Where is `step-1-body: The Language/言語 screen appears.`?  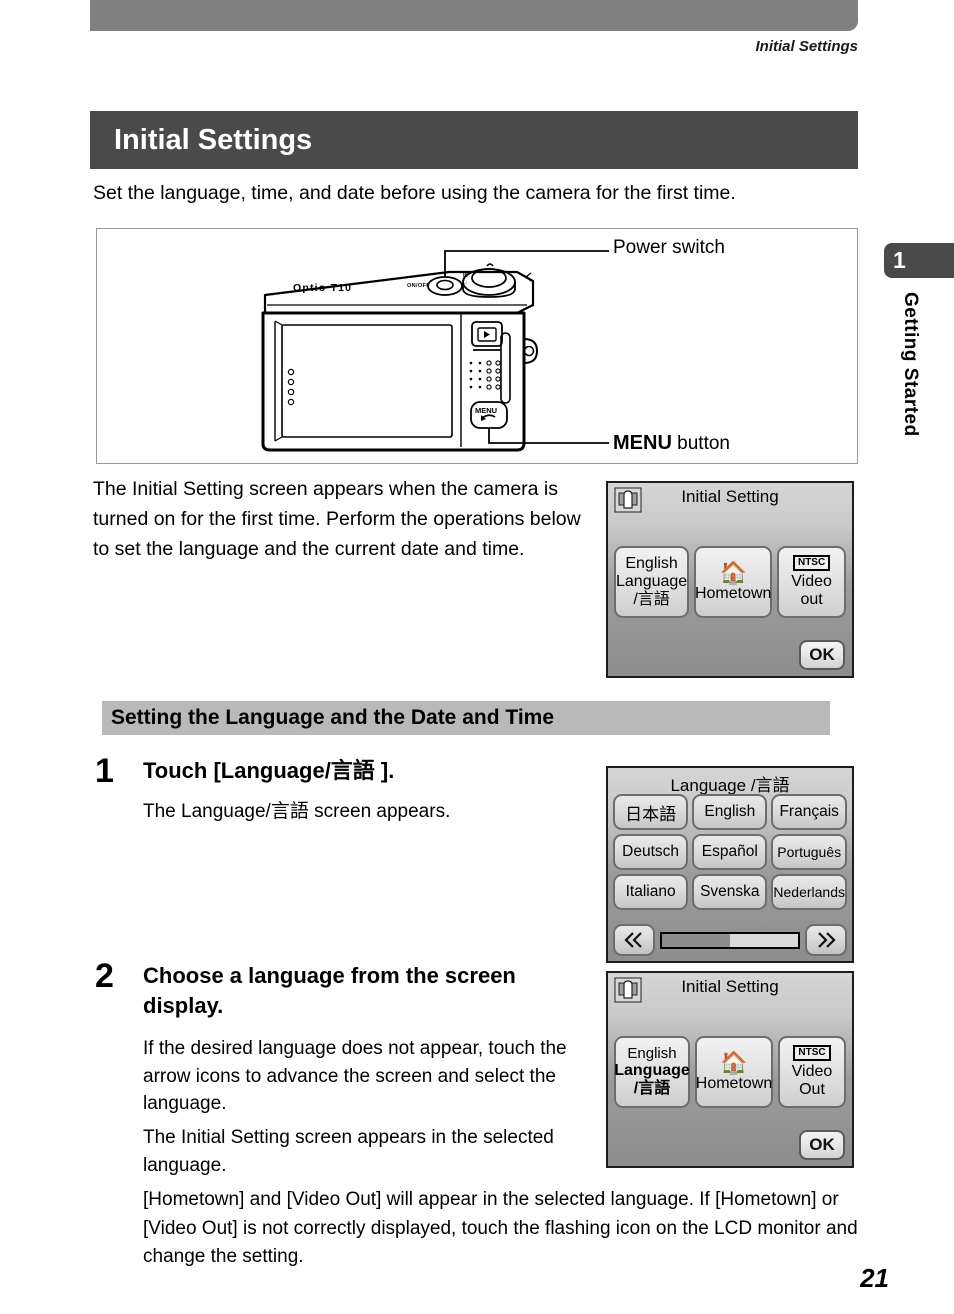
step-1-body: The Language/言語 screen appears. is located at coordinates (297, 811).